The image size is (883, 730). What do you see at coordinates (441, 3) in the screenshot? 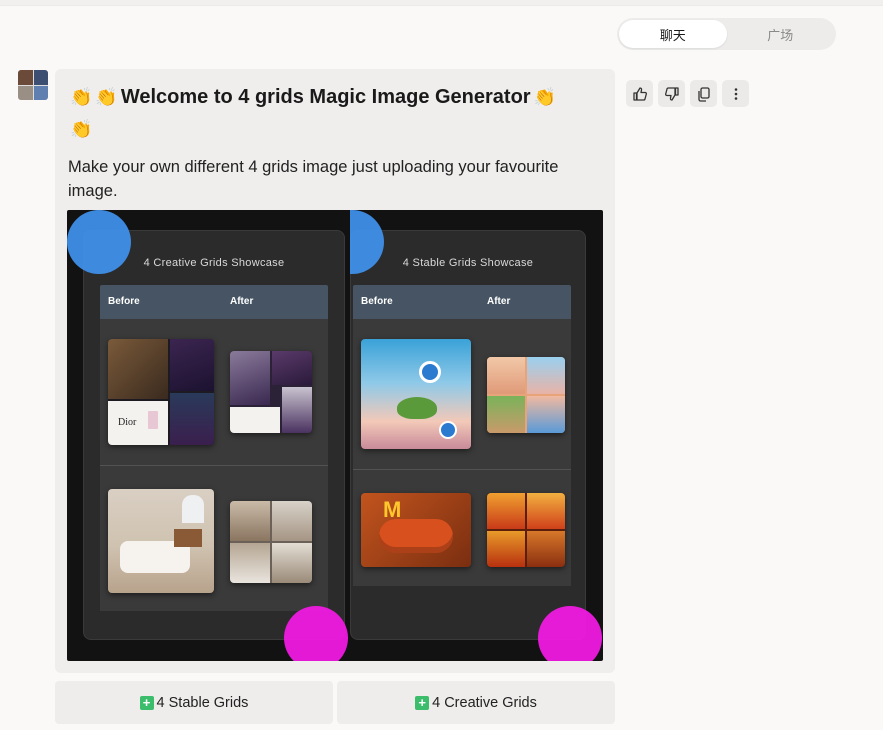
I see `top-divider` at bounding box center [441, 3].